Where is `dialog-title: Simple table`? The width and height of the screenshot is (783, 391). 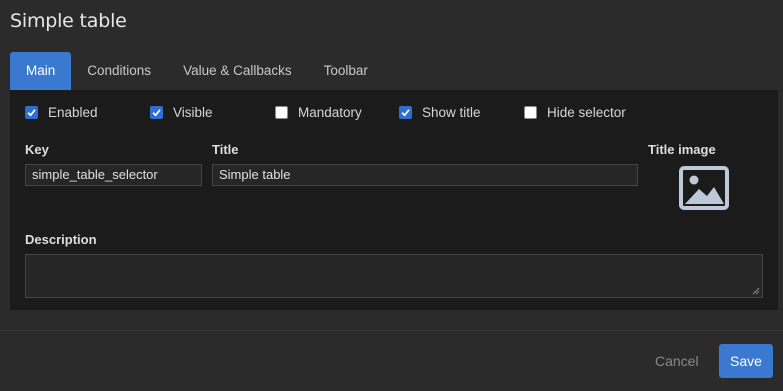
dialog-title: Simple table is located at coordinates (68, 21).